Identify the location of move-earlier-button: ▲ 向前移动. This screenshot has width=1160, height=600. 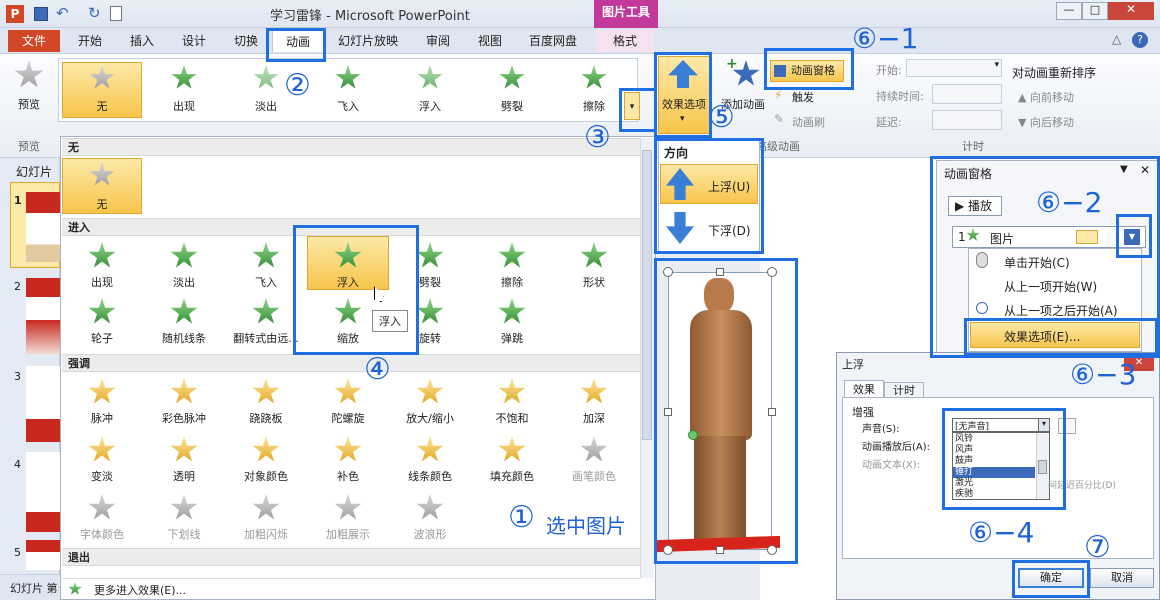
(1046, 97).